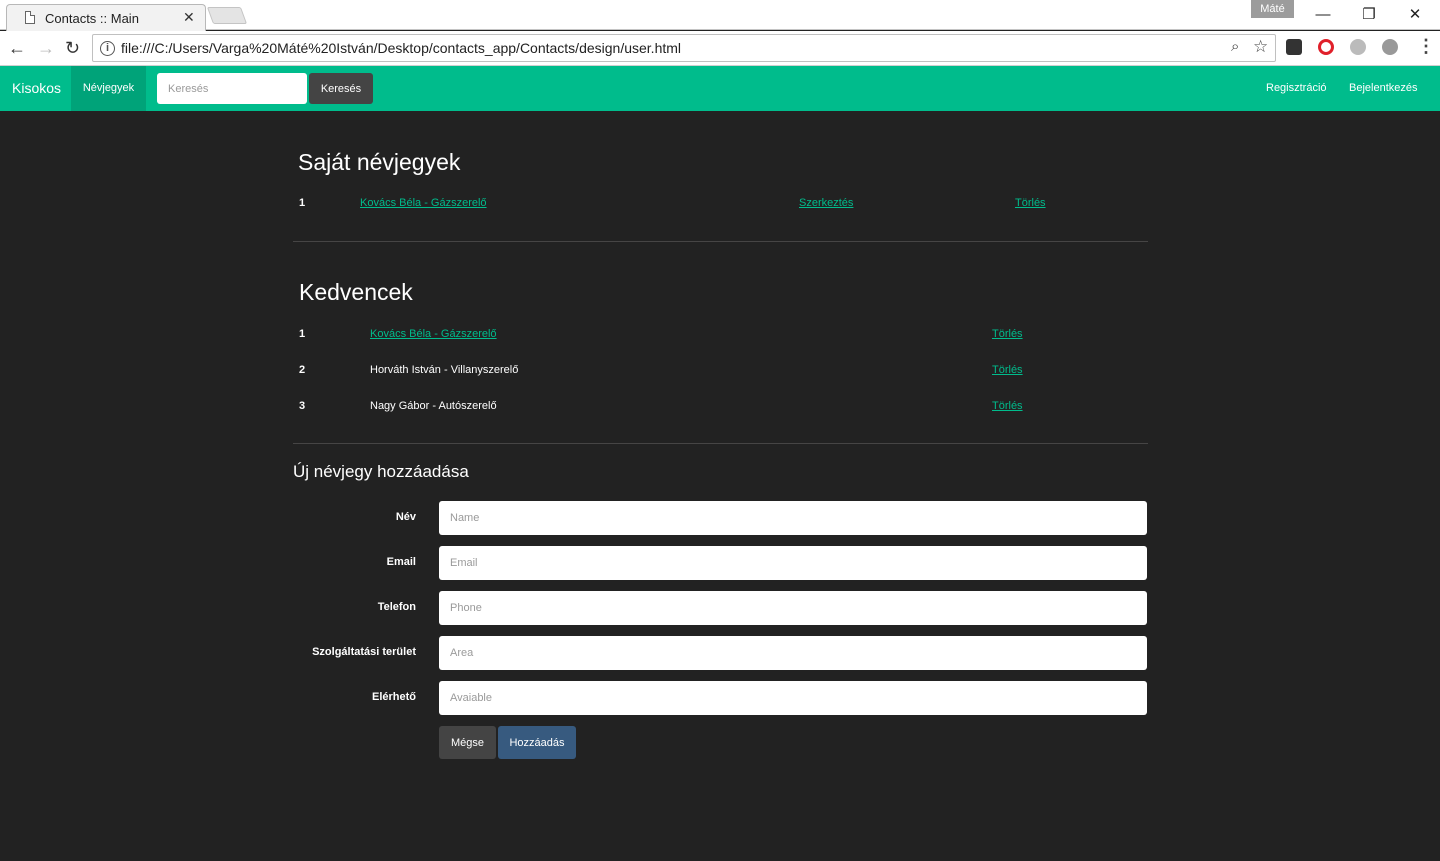 The image size is (1440, 861). I want to click on extension-grey-icon, so click(1358, 47).